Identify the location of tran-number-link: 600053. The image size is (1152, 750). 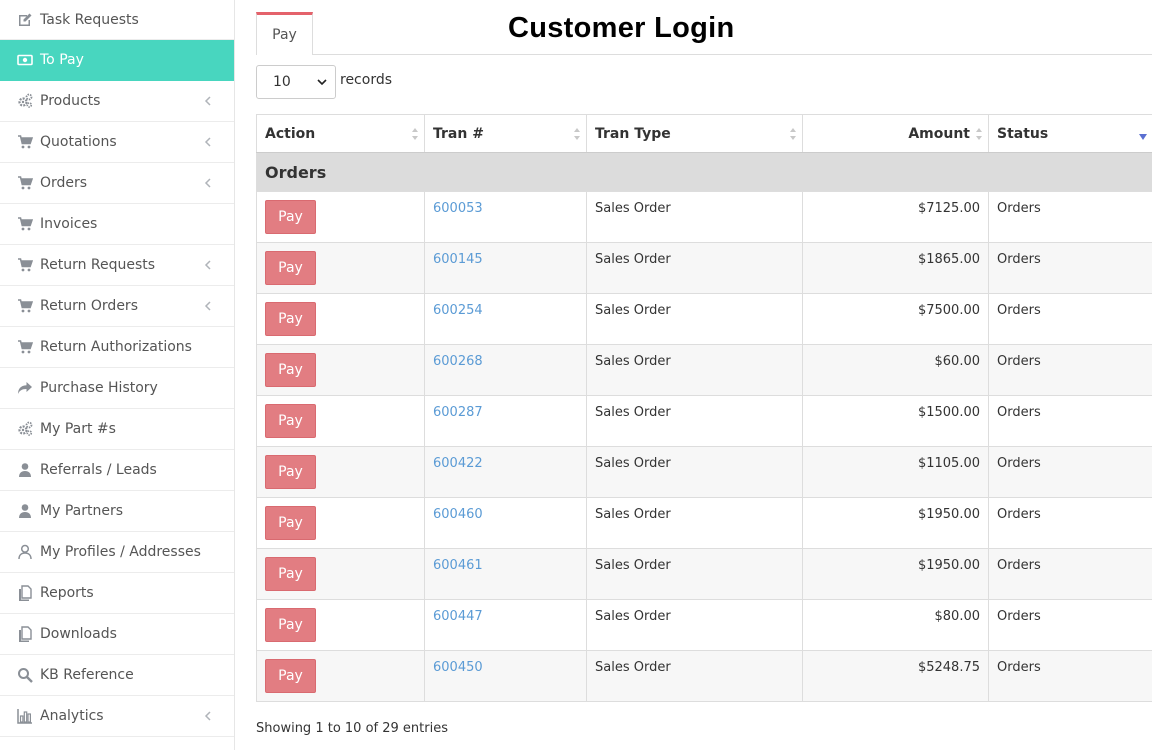
(458, 208).